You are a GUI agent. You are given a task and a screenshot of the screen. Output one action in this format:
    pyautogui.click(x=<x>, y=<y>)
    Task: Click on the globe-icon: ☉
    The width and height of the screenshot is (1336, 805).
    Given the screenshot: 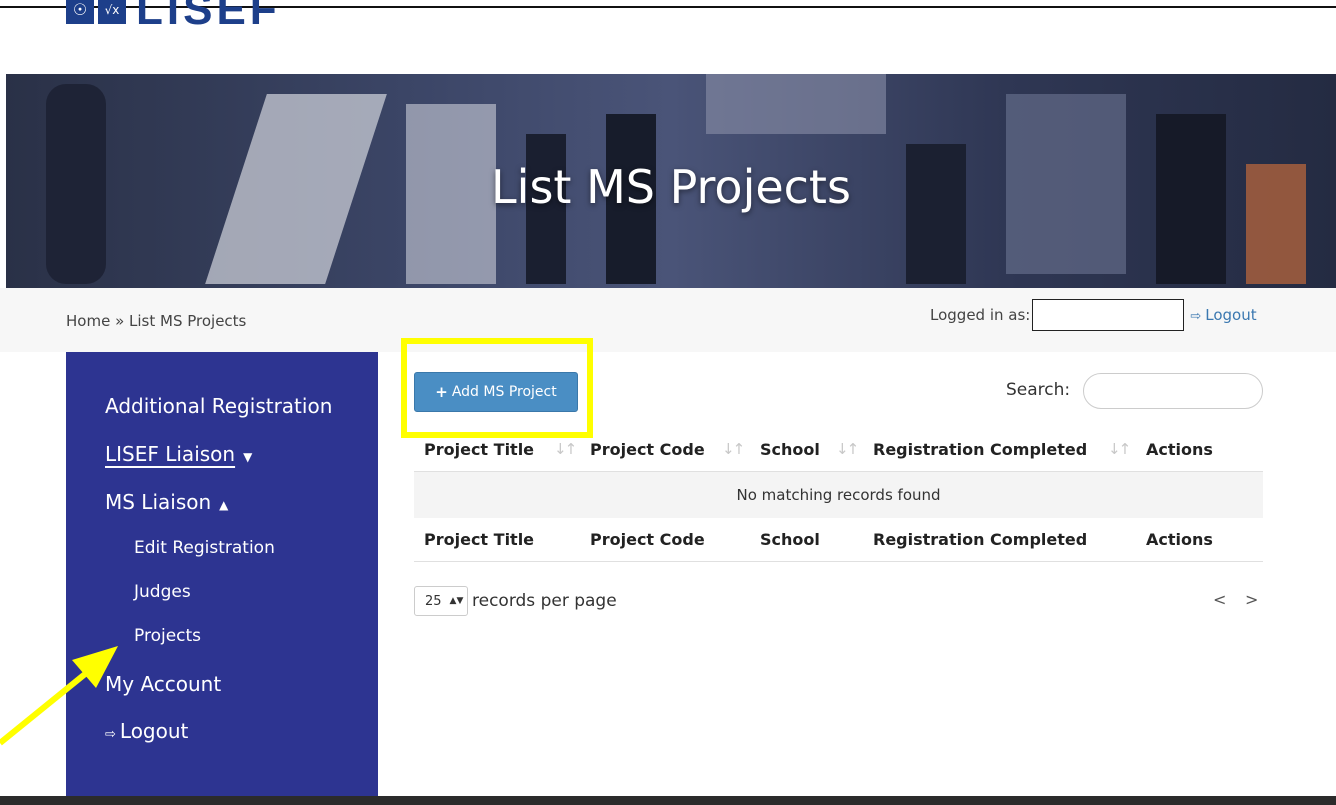 What is the action you would take?
    pyautogui.click(x=80, y=12)
    